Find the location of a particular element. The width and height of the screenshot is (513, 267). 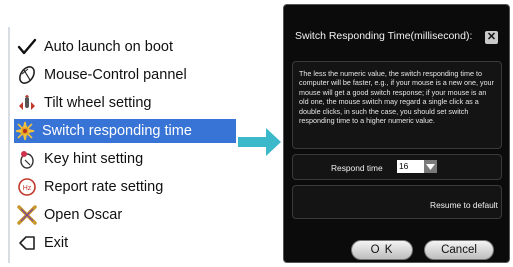

report-rate-icon: Hz is located at coordinates (27, 187).